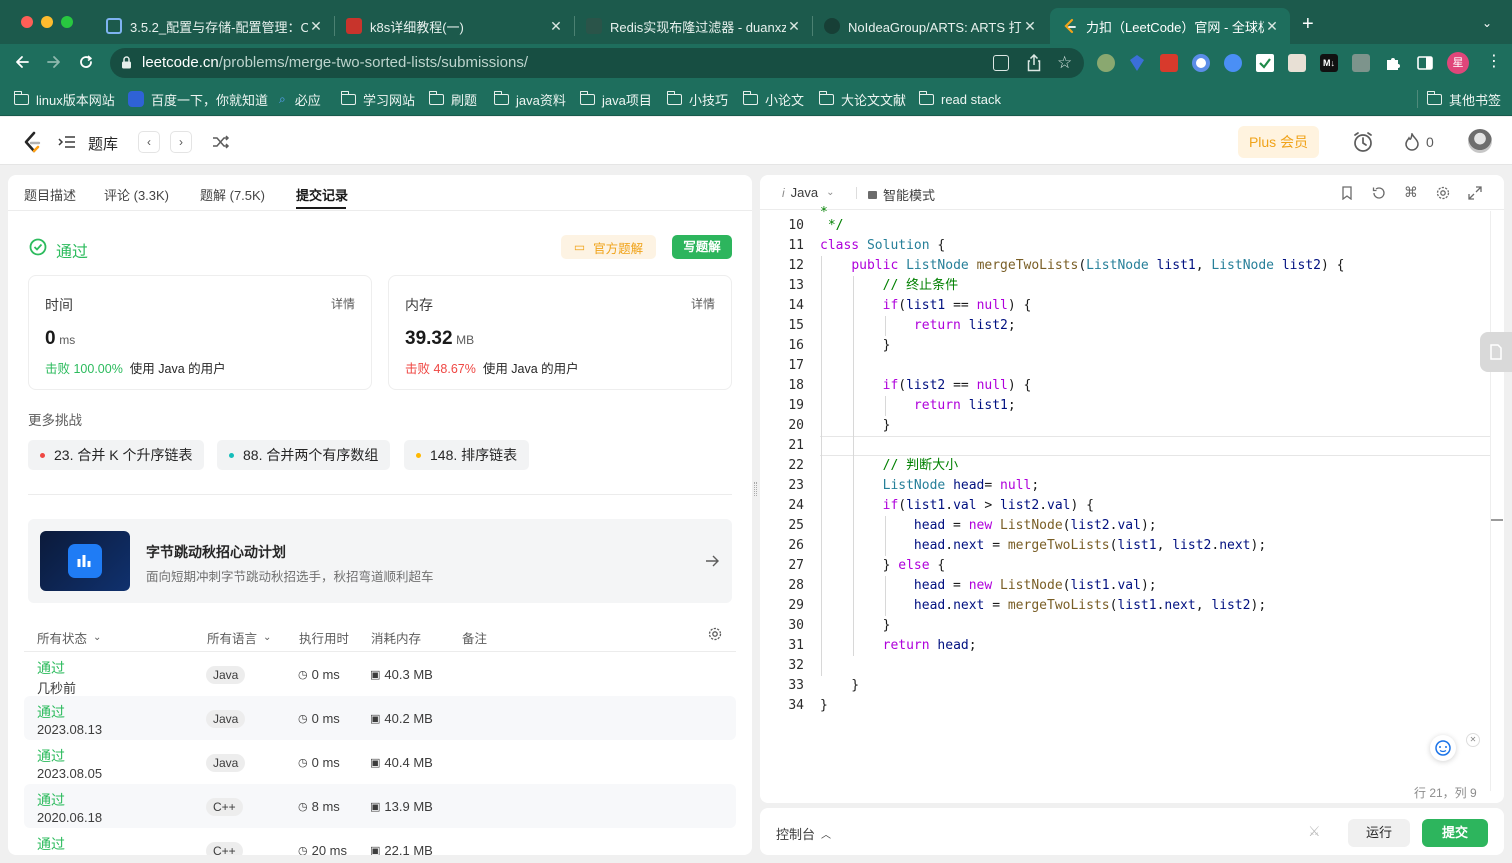 Image resolution: width=1512 pixels, height=863 pixels. I want to click on write-solution-button: 写题解, so click(702, 247).